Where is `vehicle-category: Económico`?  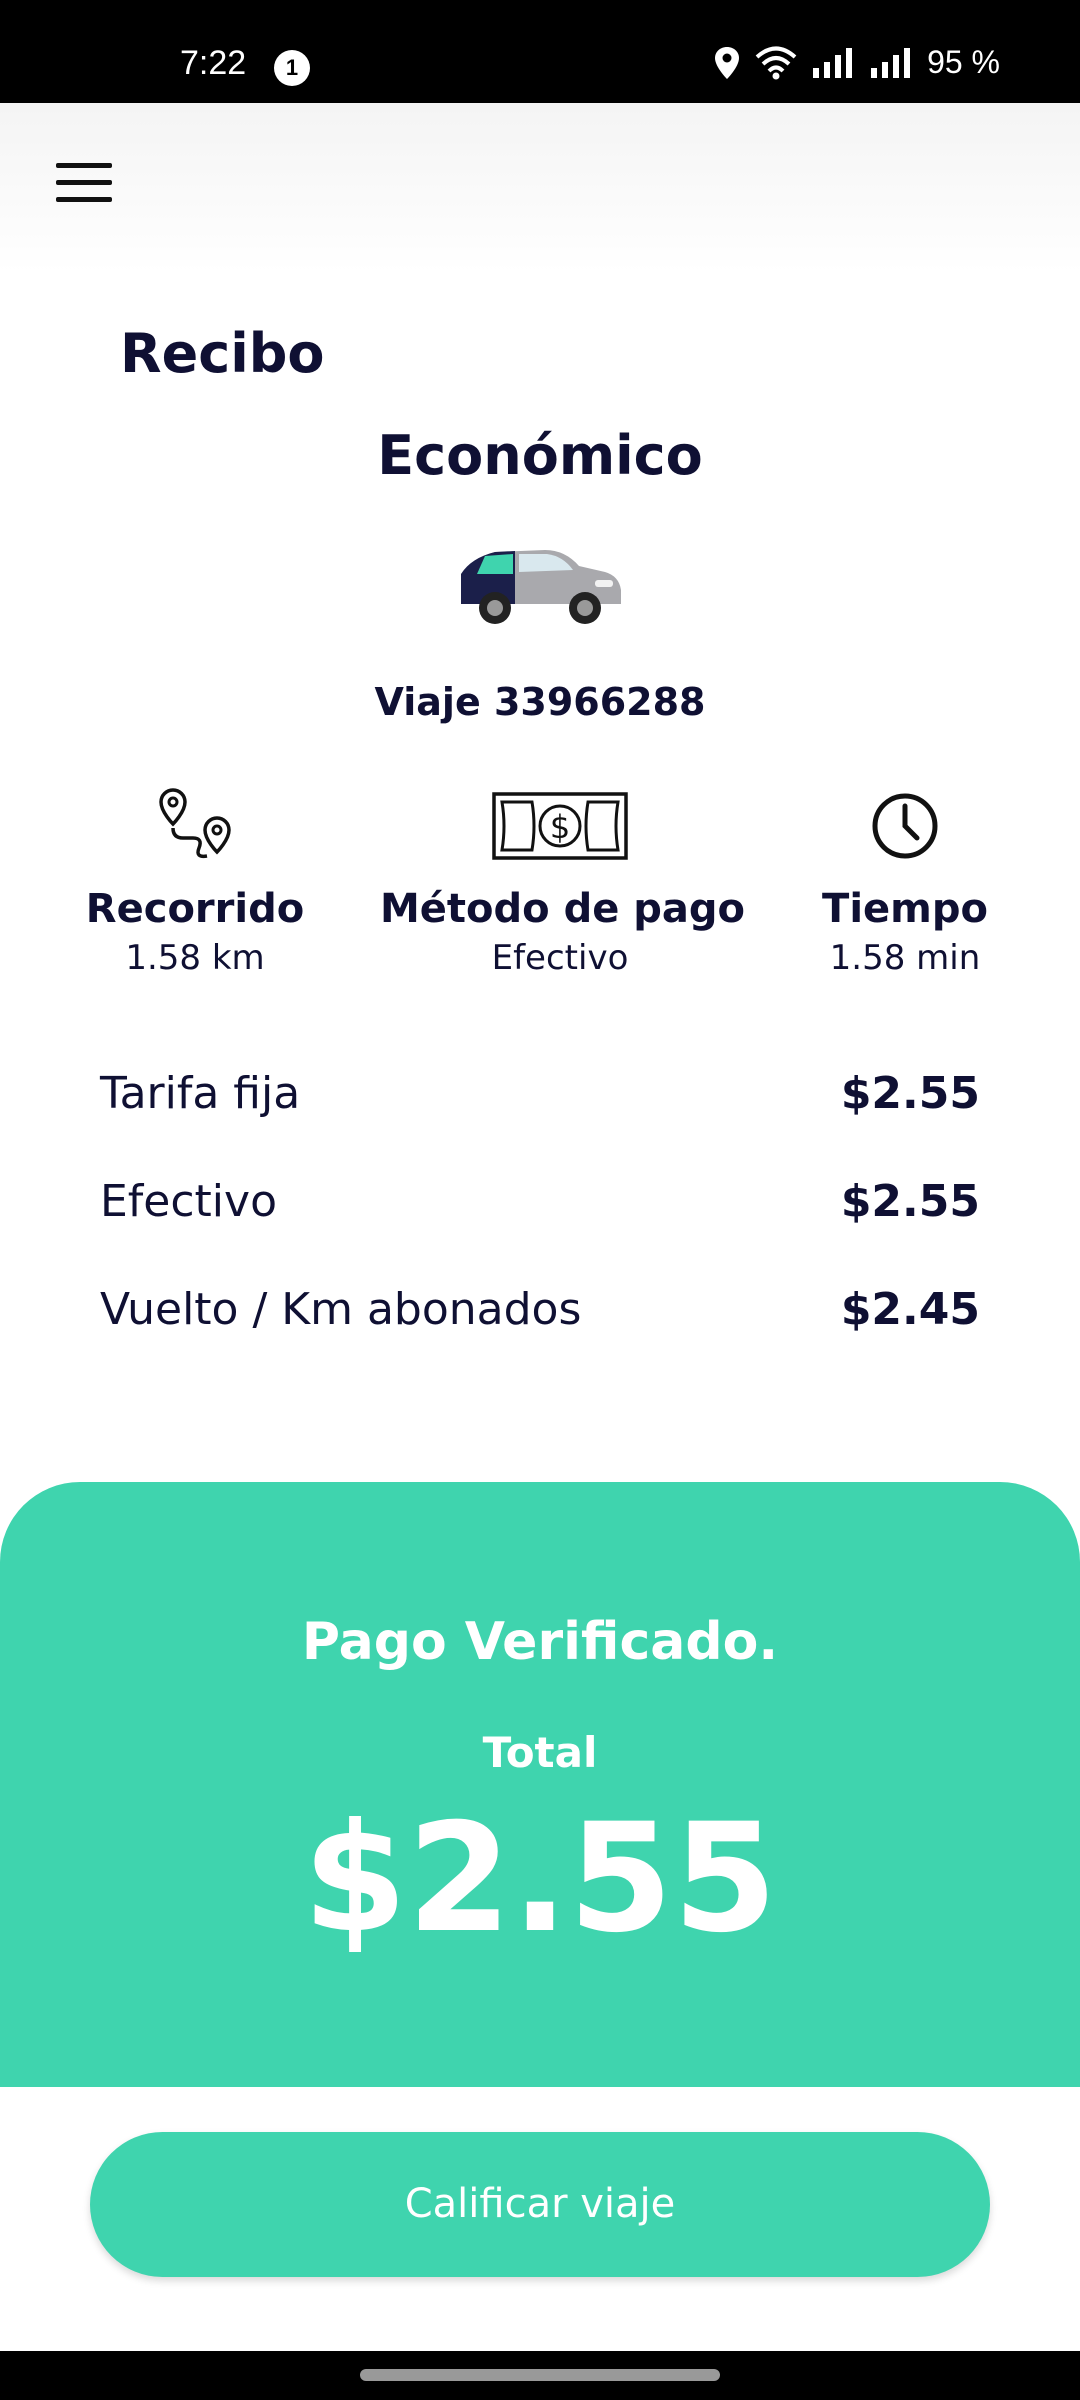 vehicle-category: Económico is located at coordinates (540, 455).